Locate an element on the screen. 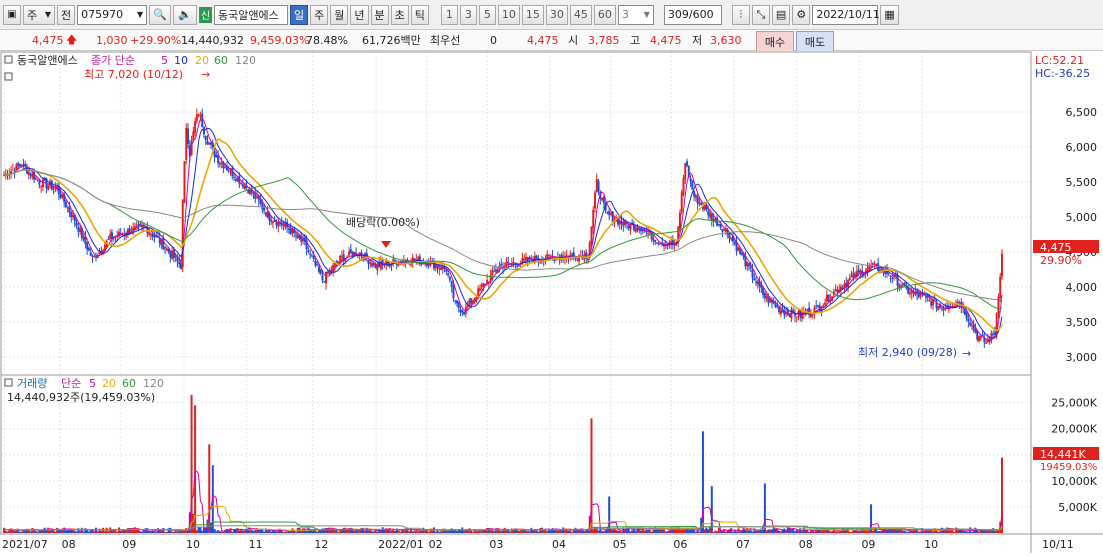 The image size is (1103, 556). window-icon: ▣ is located at coordinates (12, 14).